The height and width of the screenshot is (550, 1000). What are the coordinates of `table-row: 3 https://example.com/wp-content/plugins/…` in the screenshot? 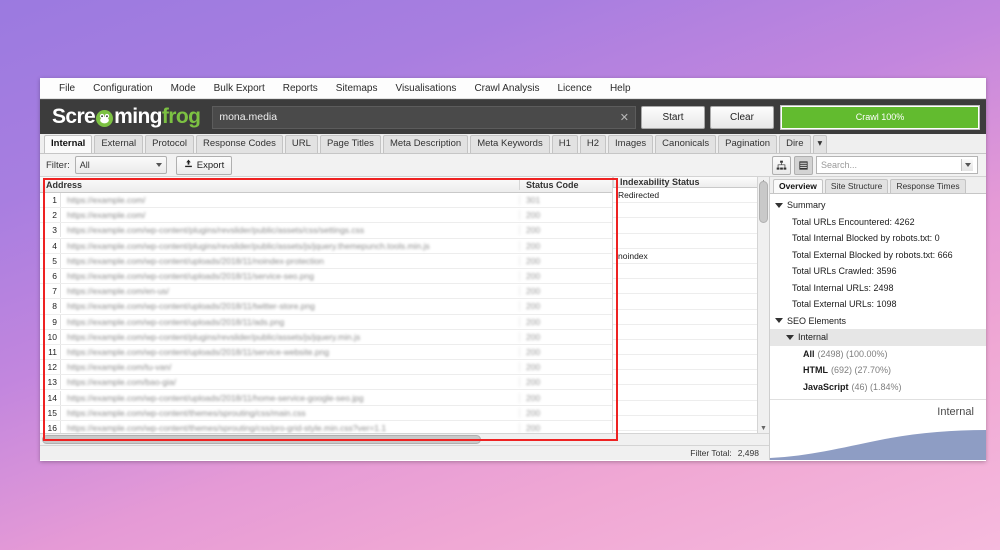 It's located at (326, 231).